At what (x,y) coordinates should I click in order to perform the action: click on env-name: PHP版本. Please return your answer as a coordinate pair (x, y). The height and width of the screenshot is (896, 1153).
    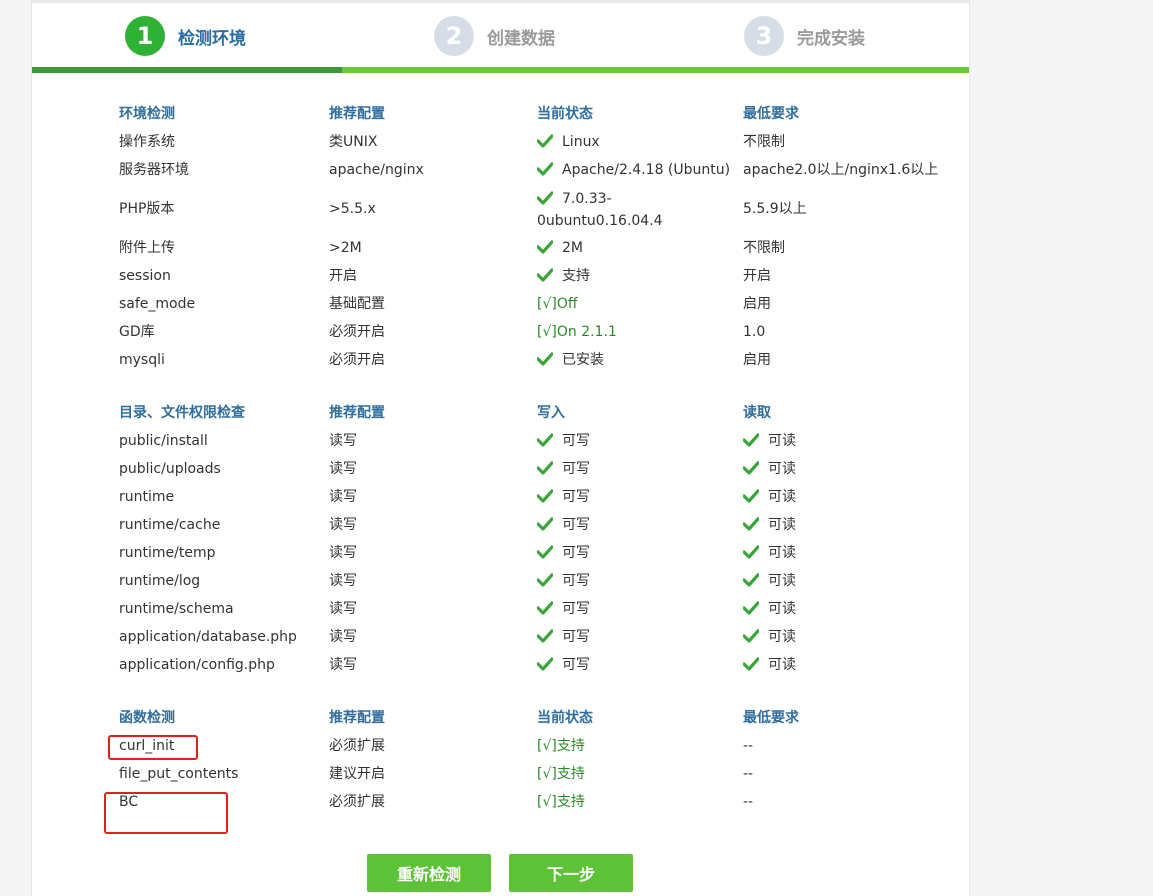
    Looking at the image, I should click on (147, 209).